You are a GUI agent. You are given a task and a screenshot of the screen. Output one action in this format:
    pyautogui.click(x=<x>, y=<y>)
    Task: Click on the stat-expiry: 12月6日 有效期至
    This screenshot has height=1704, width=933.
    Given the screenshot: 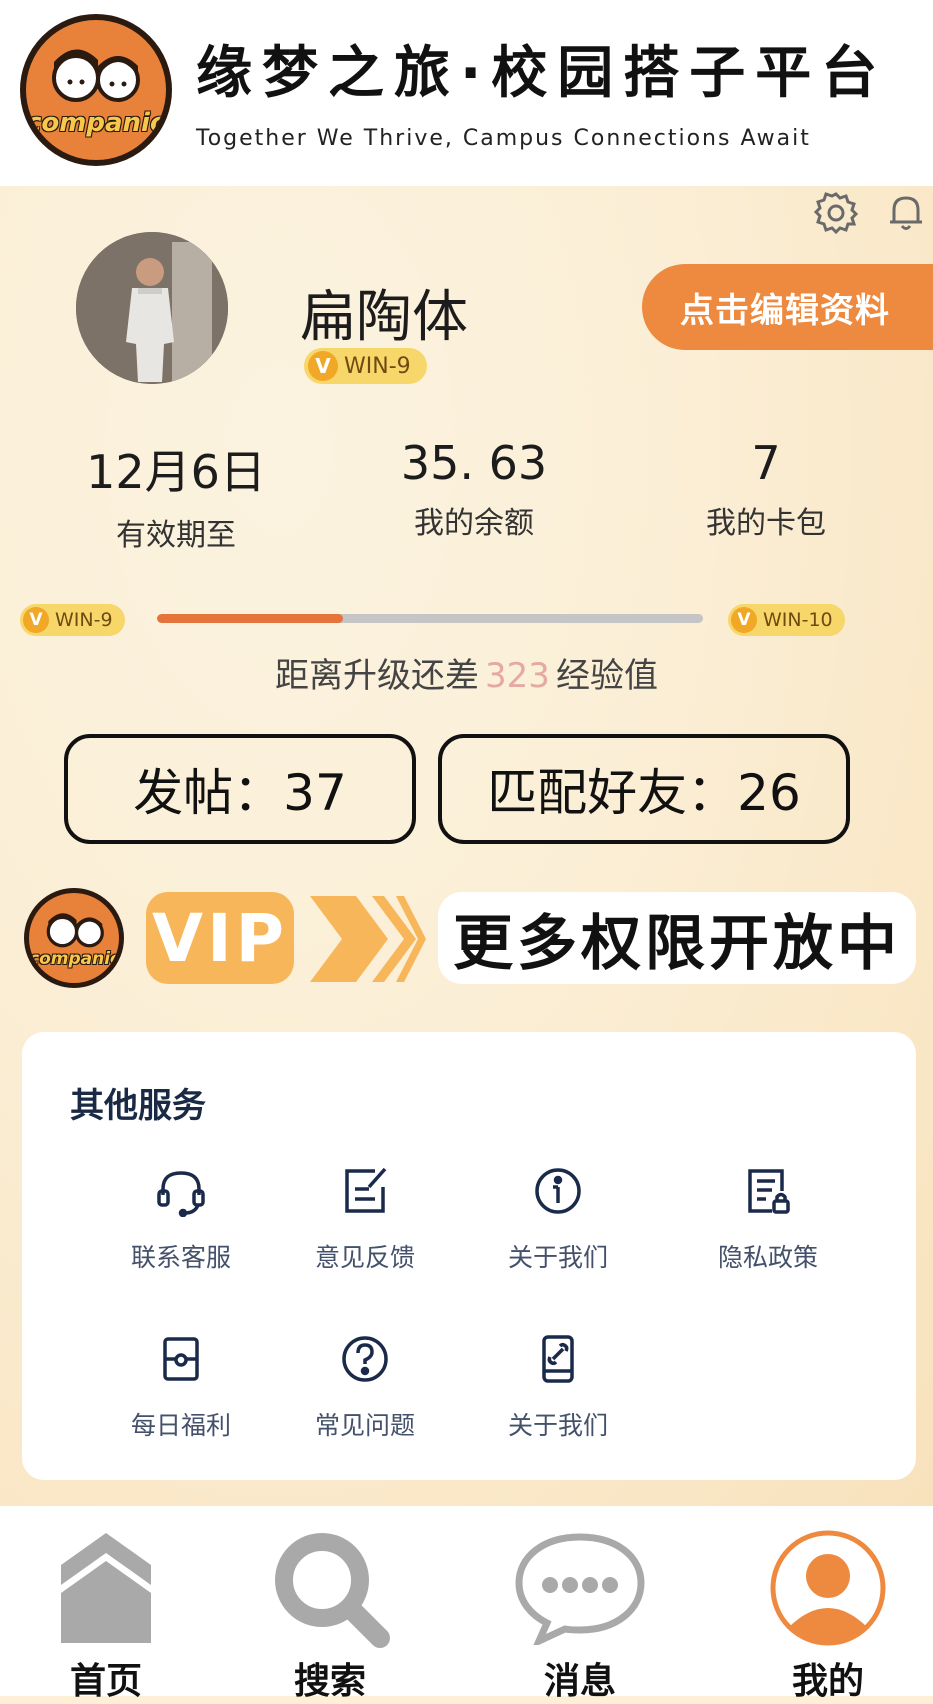 What is the action you would take?
    pyautogui.click(x=176, y=495)
    